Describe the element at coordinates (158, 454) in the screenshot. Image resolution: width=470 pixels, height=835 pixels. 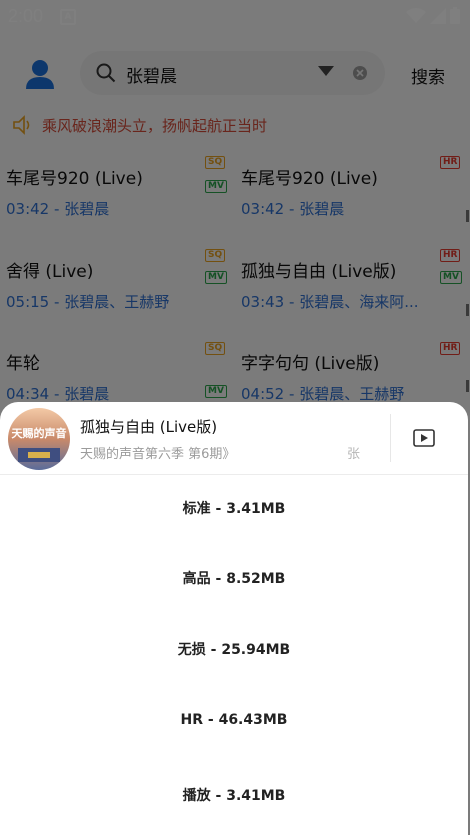
I see `sheet-song-subtitle: 天赐的声音第六季 第6期》` at that location.